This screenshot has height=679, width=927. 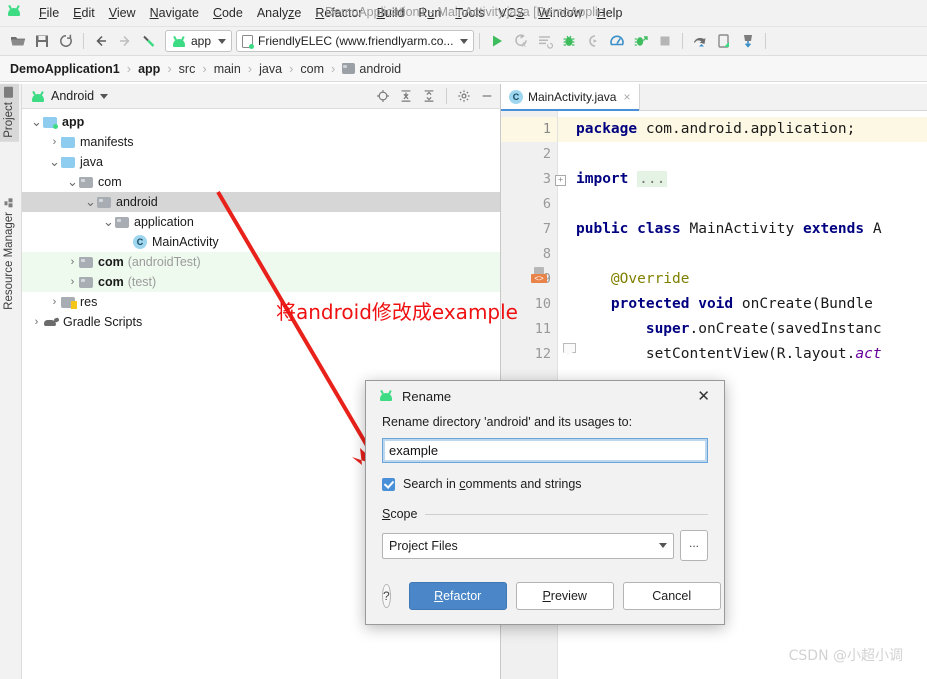 What do you see at coordinates (261, 242) in the screenshot?
I see `tree-item-mainactivity: C MainActivity` at bounding box center [261, 242].